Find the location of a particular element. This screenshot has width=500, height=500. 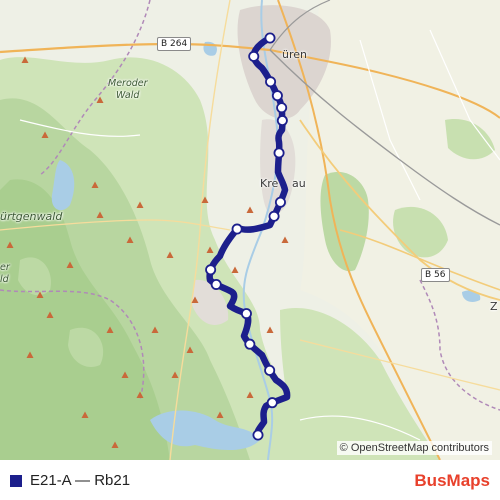

place-label-kreuzau-tail: au is located at coordinates (299, 183).